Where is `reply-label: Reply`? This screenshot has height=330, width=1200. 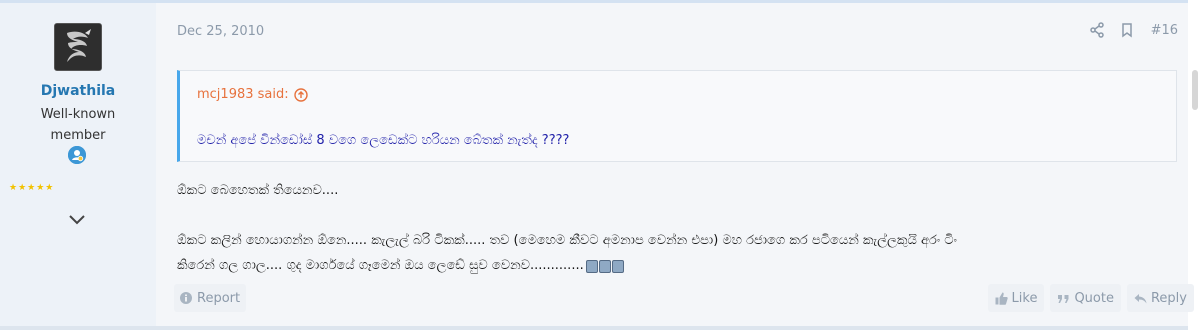 reply-label: Reply is located at coordinates (1168, 298).